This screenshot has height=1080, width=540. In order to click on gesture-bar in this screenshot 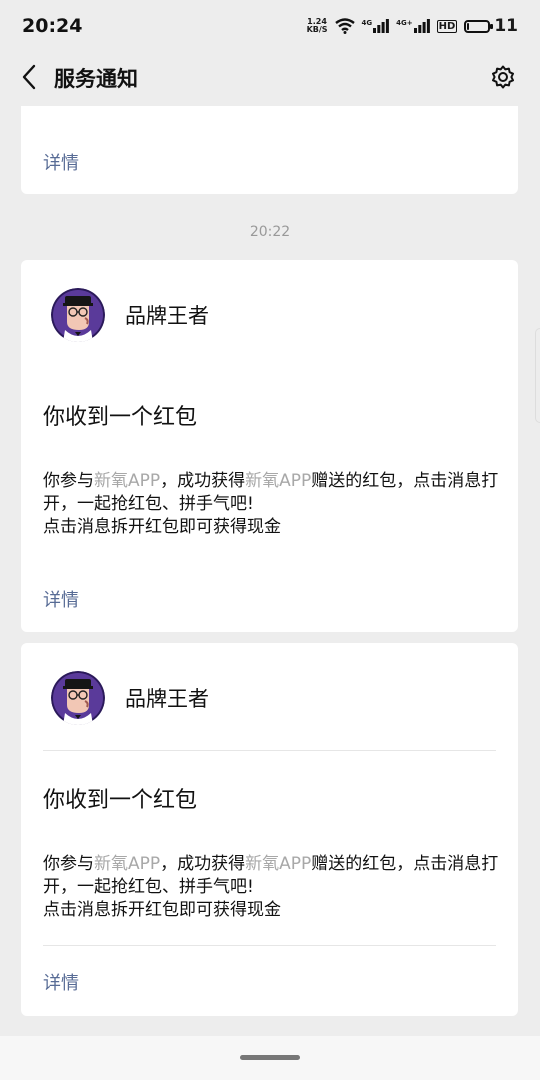, I will do `click(270, 1058)`.